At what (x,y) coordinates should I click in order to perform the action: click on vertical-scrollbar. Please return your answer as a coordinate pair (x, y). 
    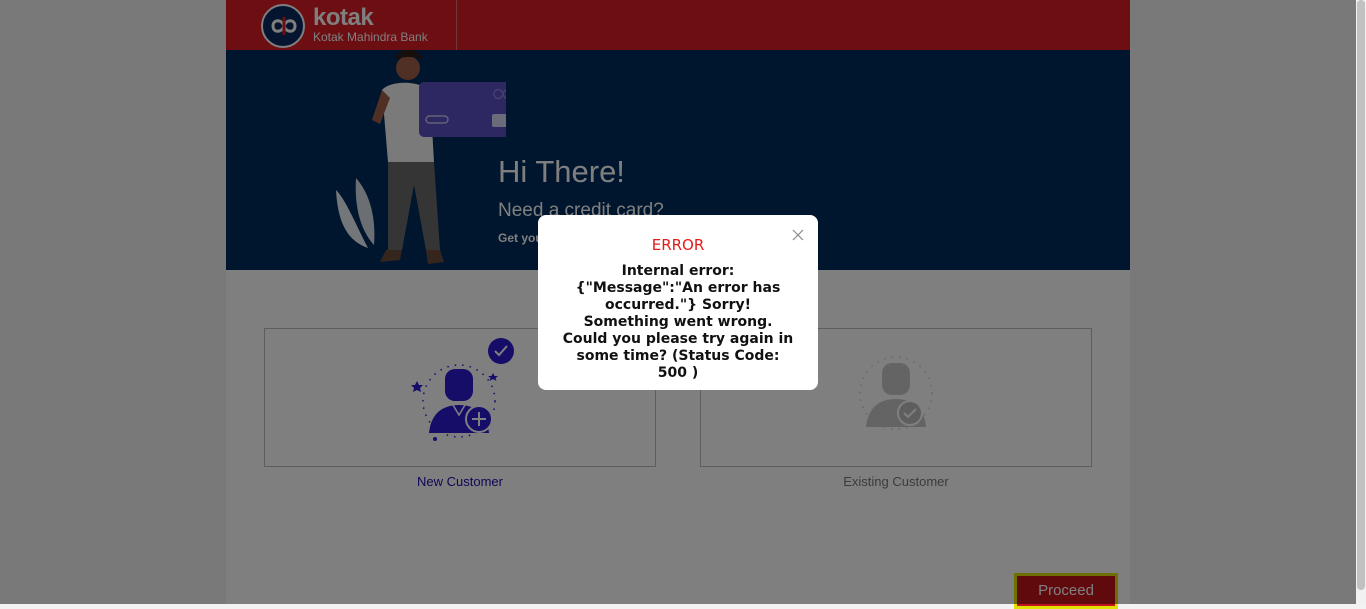
    Looking at the image, I should click on (1361, 302).